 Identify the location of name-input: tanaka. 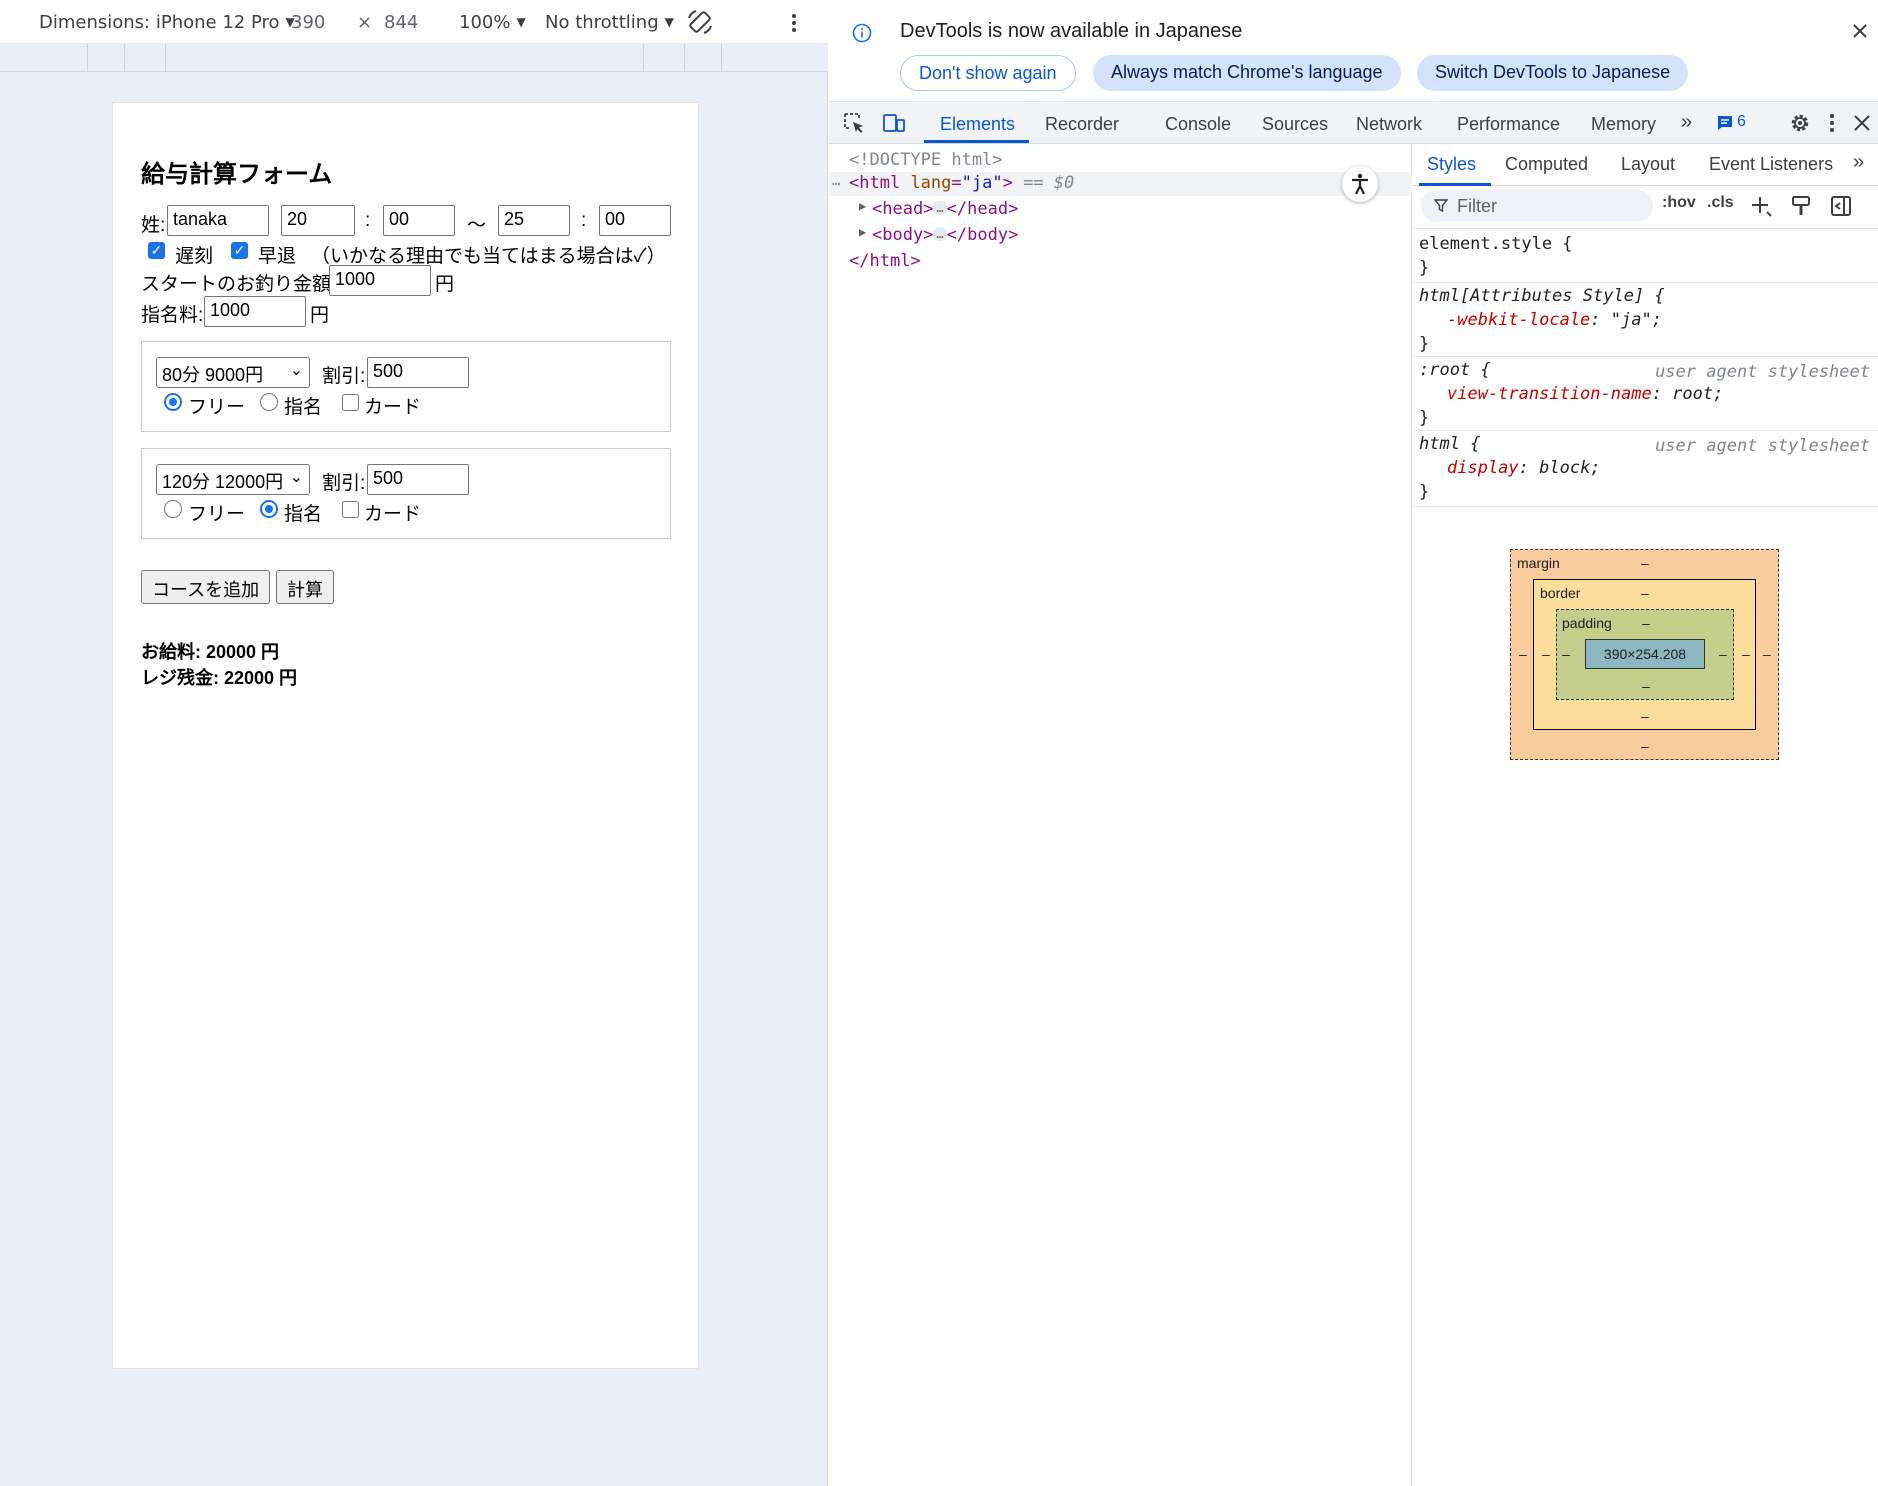
(218, 220).